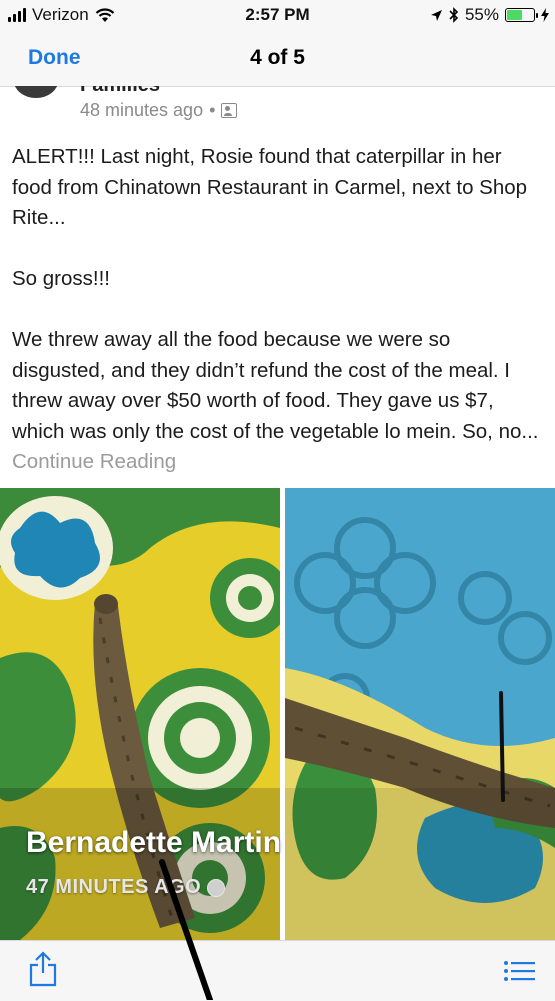 This screenshot has width=555, height=1001. I want to click on globe-icon, so click(216, 887).